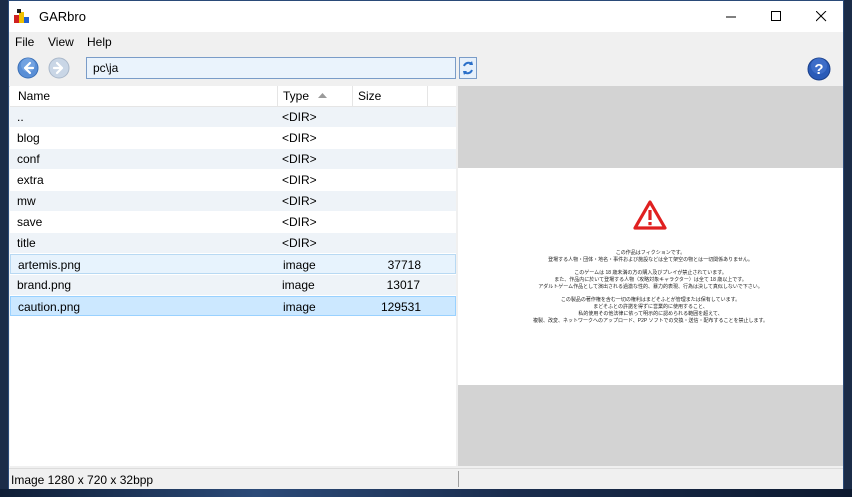  I want to click on desktop-background, so click(426, 493).